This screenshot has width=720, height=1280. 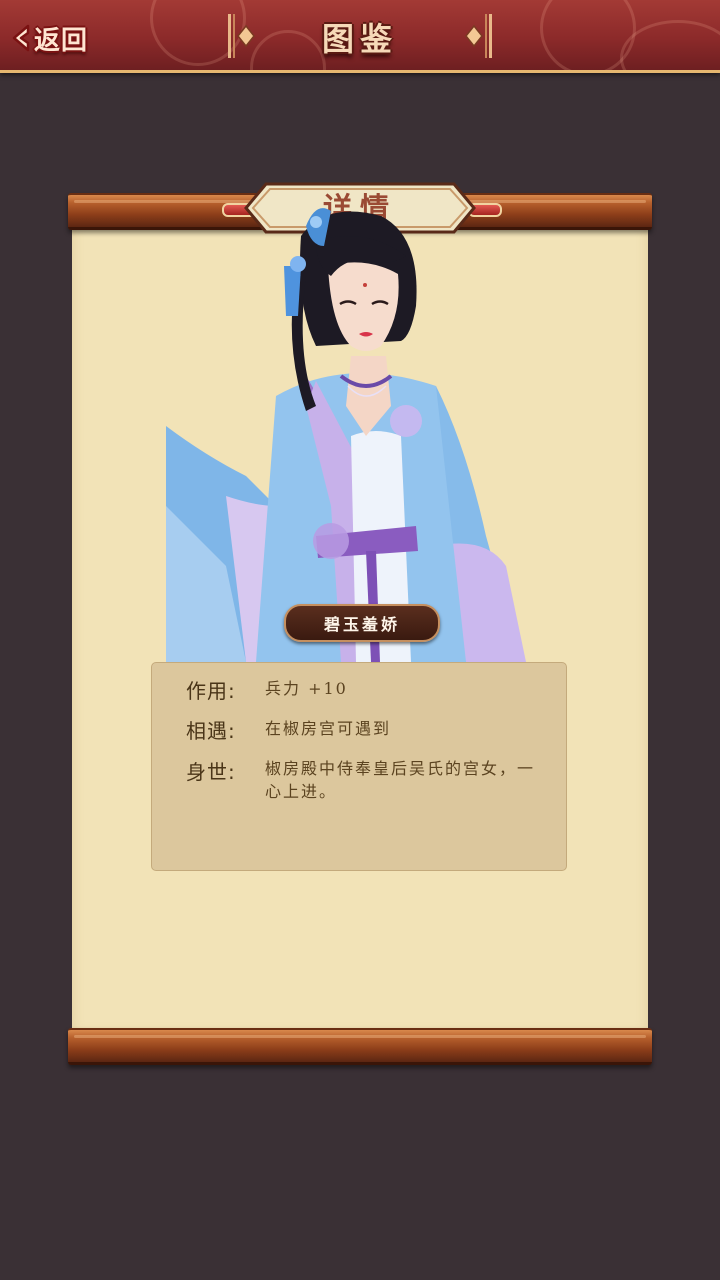 I want to click on encounter-value: 在椒房宫可遇到, so click(x=328, y=728).